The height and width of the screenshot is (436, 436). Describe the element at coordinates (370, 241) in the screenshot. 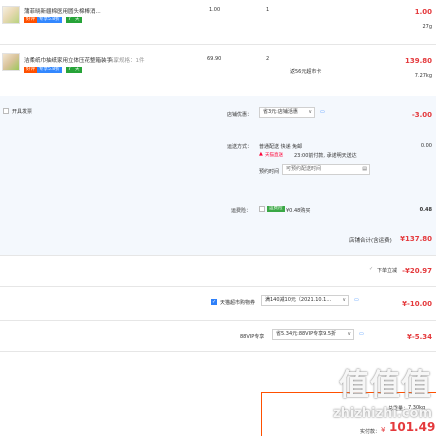

I see `store-total-label: 店铺合计(含运费)` at that location.